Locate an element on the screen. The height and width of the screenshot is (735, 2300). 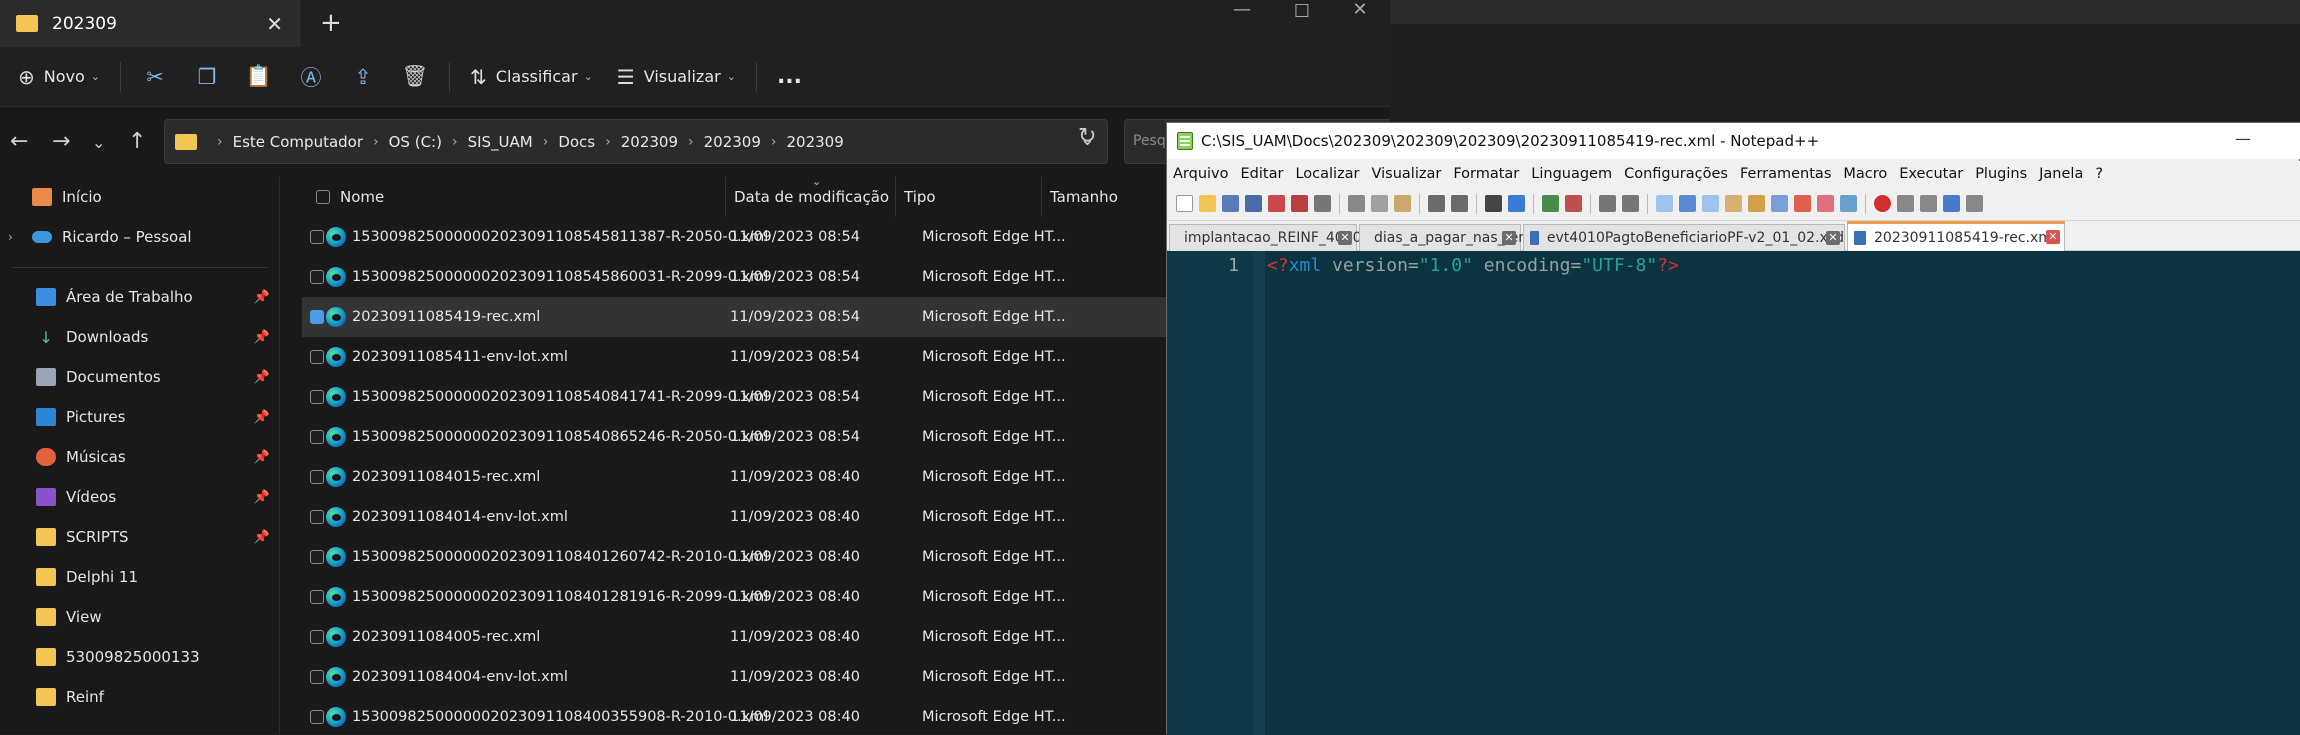
sidebar-item-scripts: SCRIPTS 📌 is located at coordinates (140, 537).